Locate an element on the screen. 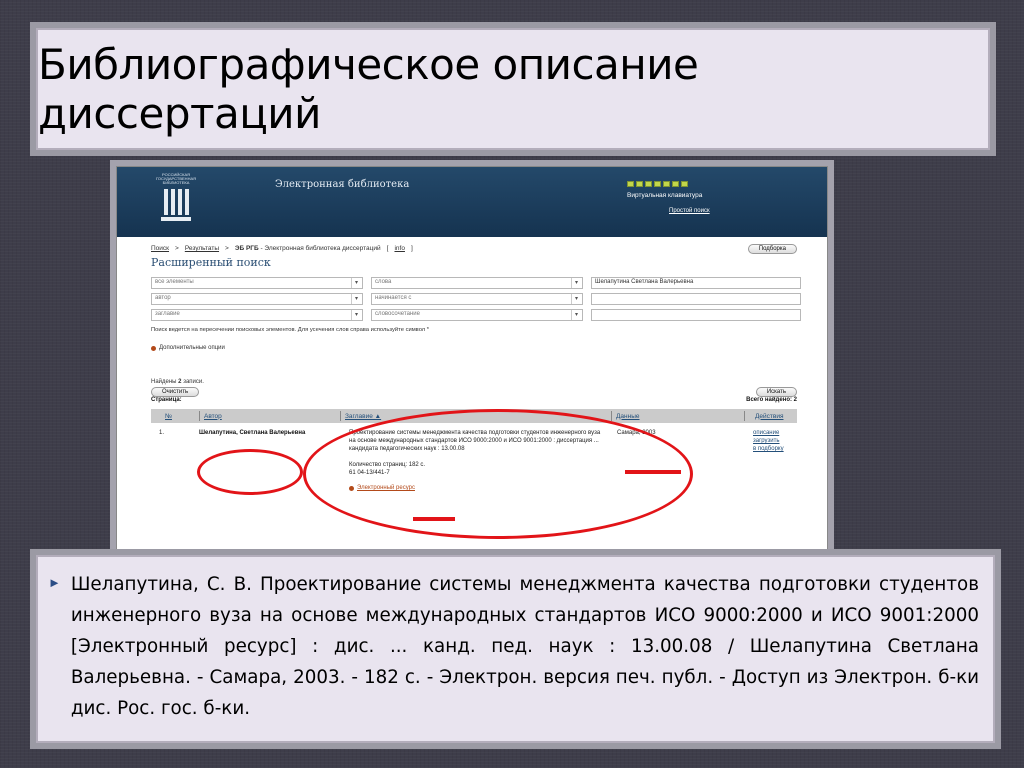 This screenshot has height=768, width=1024. result-num: 1. is located at coordinates (162, 433).